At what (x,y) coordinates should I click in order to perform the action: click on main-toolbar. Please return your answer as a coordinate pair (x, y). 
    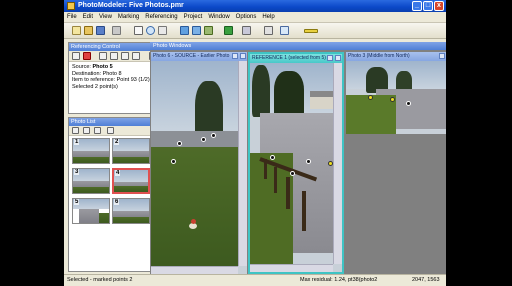
    Looking at the image, I should click on (255, 31).